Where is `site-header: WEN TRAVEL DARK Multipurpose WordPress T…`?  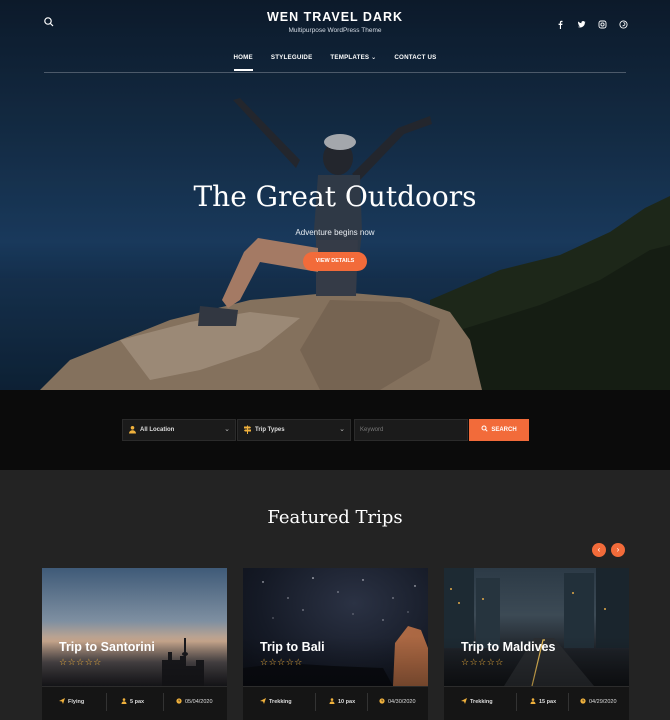 site-header: WEN TRAVEL DARK Multipurpose WordPress T… is located at coordinates (335, 37).